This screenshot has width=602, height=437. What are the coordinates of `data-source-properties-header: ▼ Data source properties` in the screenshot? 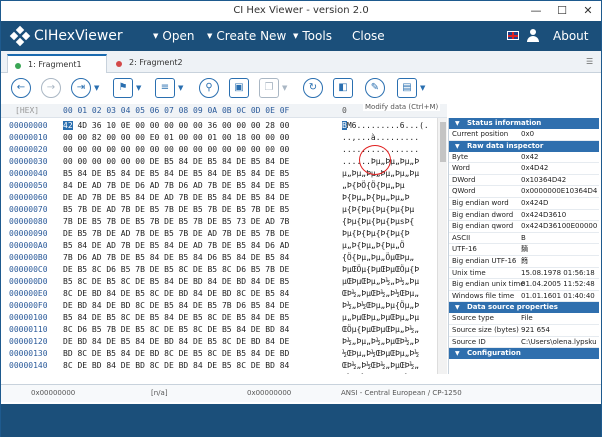 It's located at (524, 308).